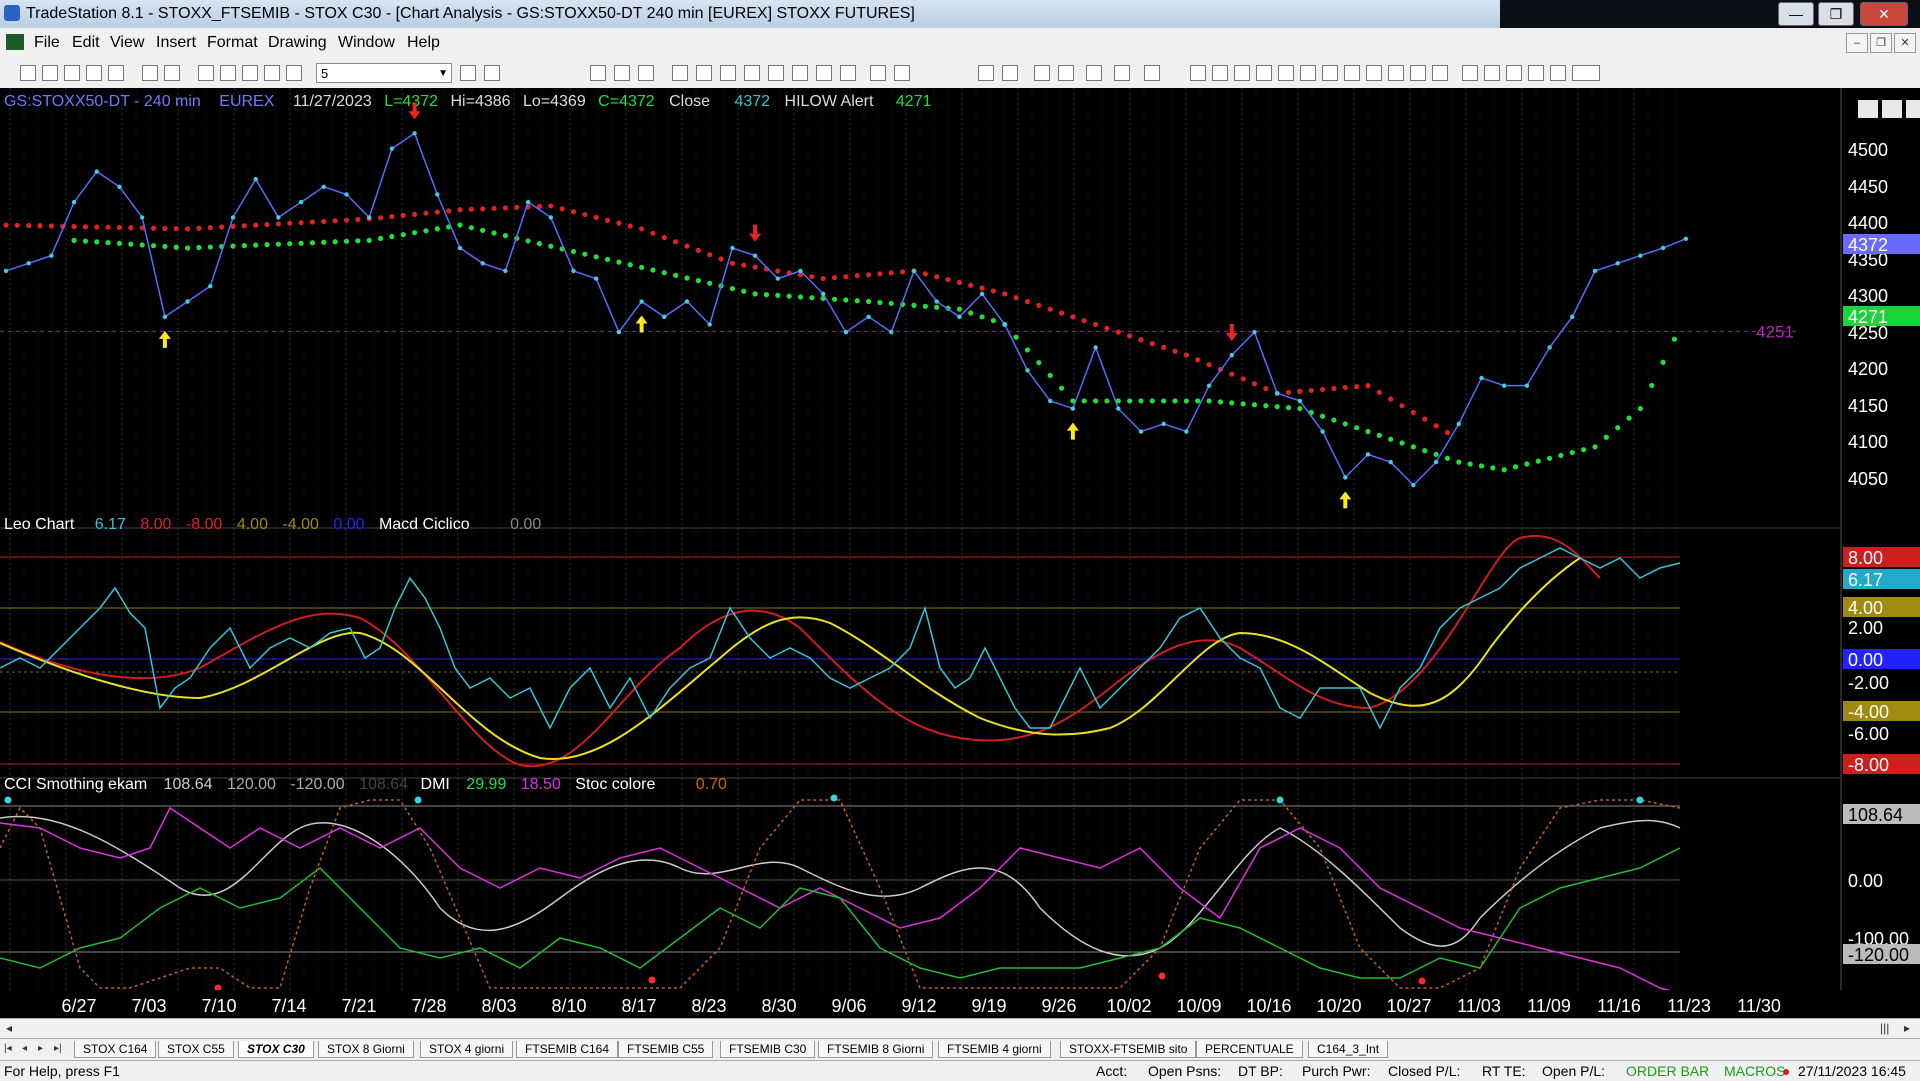  Describe the element at coordinates (58, 1048) in the screenshot. I see `tab-last-icon: ▸|` at that location.